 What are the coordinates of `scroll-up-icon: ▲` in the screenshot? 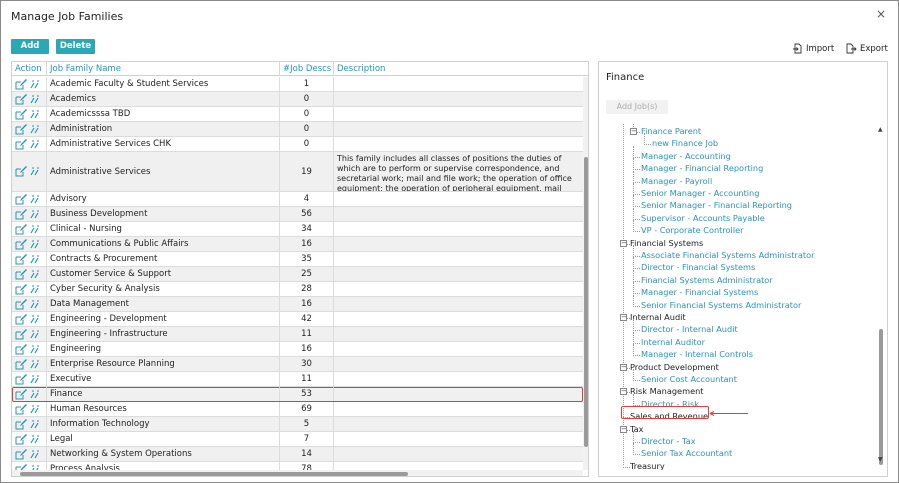 It's located at (880, 129).